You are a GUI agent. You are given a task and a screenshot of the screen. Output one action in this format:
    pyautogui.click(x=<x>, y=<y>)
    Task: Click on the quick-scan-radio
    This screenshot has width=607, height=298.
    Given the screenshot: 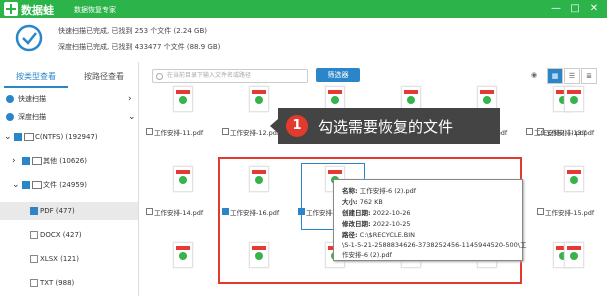 What is the action you would take?
    pyautogui.click(x=10, y=99)
    